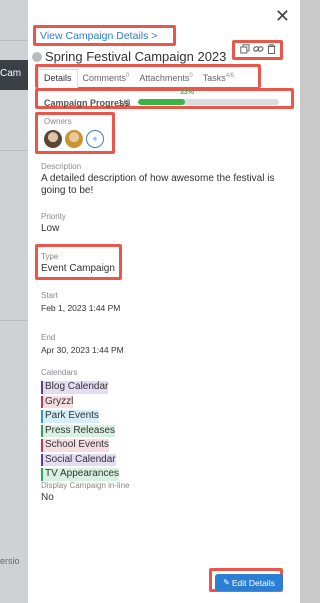  I want to click on progress-bar-fill, so click(161, 102).